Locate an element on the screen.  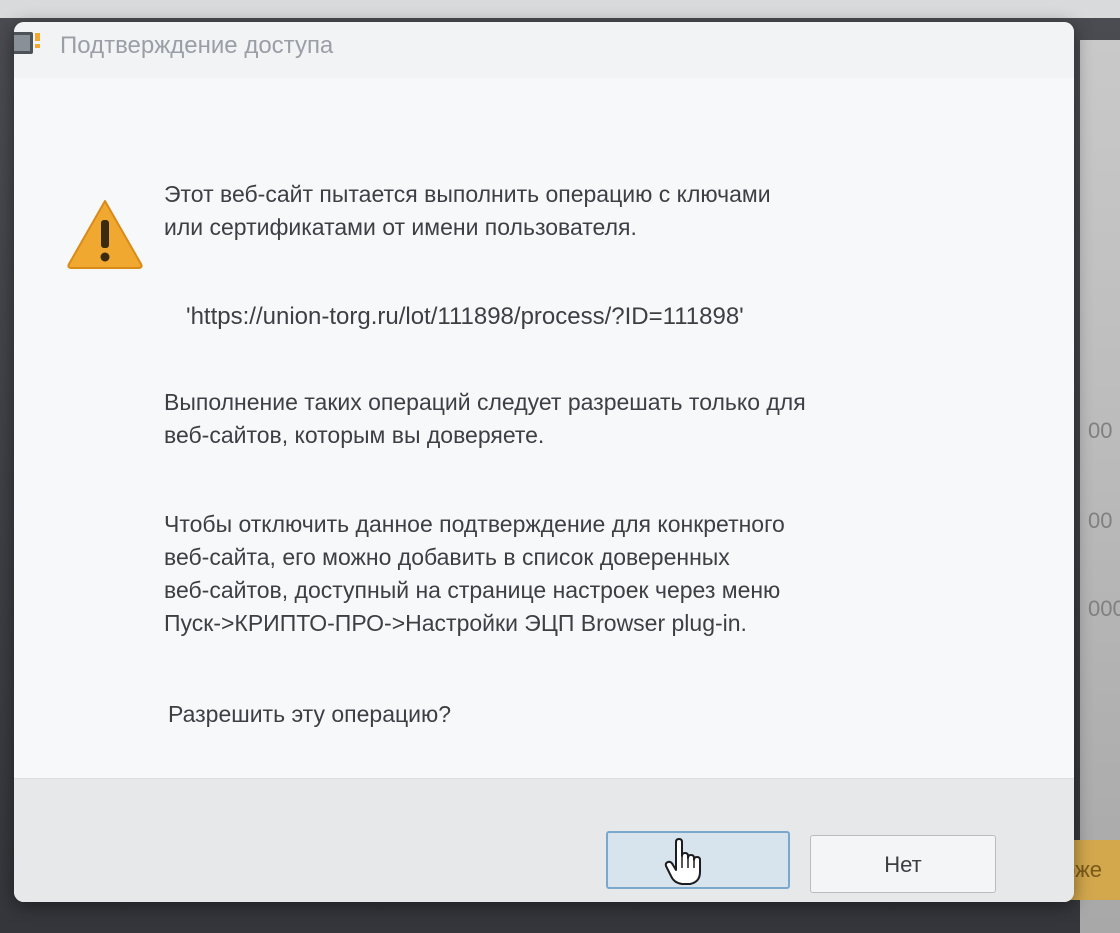
background-page-edge is located at coordinates (1100, 486).